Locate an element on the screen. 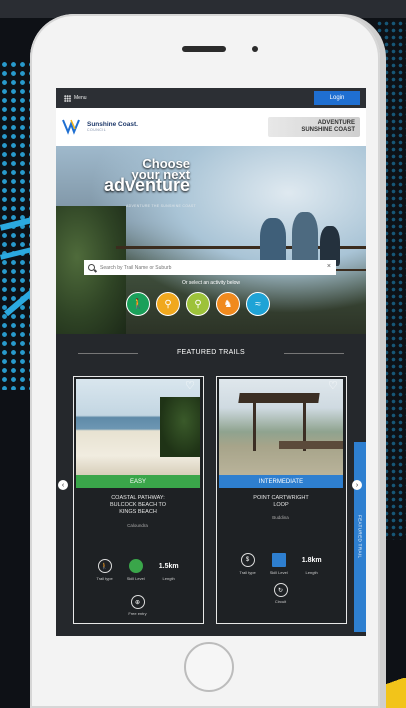 Image resolution: width=406 pixels, height=708 pixels. council-name: Sunshine Coast. is located at coordinates (112, 124).